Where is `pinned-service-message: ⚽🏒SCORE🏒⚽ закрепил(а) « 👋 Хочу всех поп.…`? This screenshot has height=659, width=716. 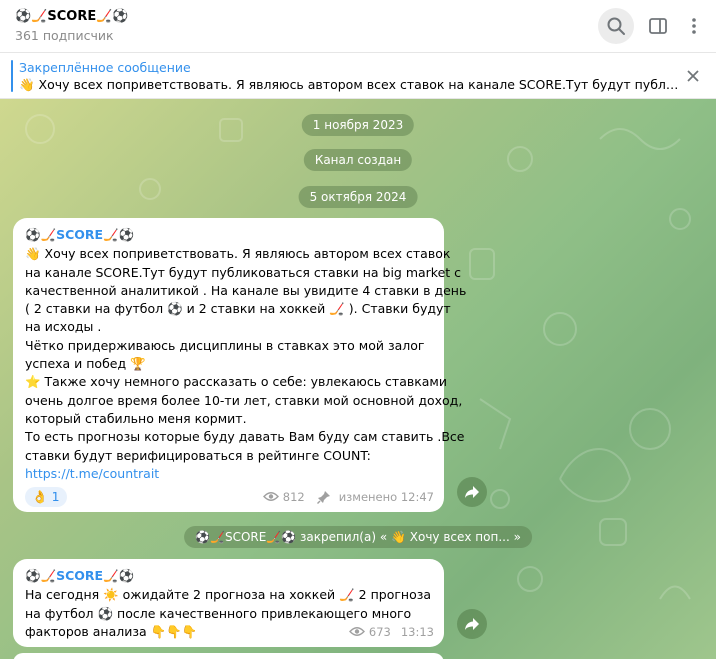 pinned-service-message: ⚽🏒SCORE🏒⚽ закрепил(а) « 👋 Хочу всех поп.… is located at coordinates (358, 537).